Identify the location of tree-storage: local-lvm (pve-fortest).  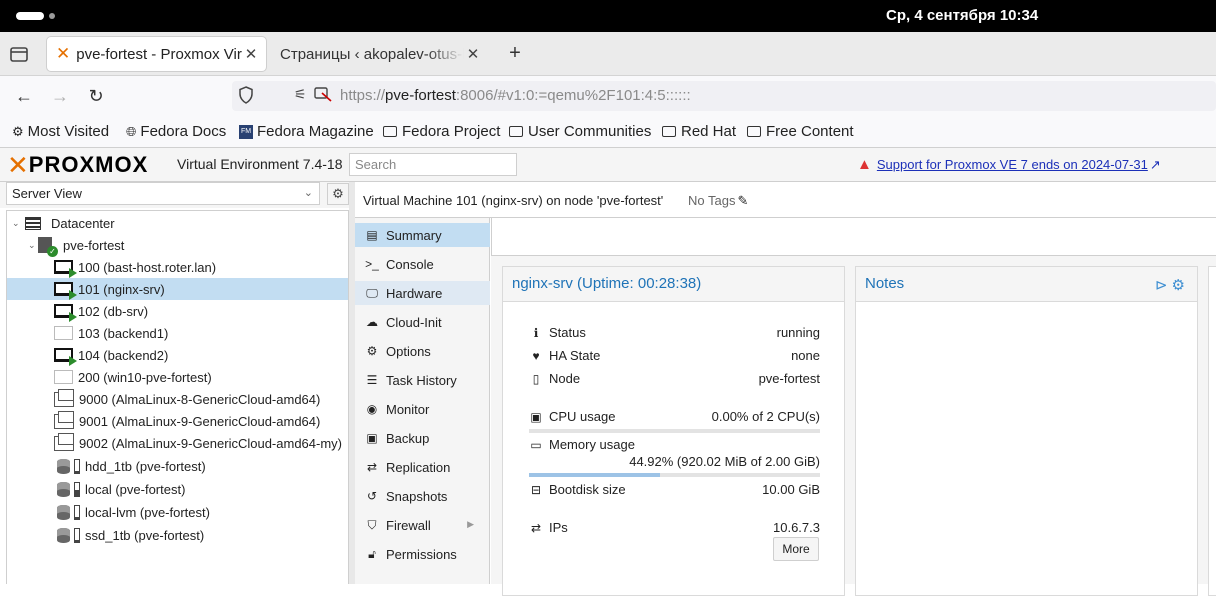
(177, 512).